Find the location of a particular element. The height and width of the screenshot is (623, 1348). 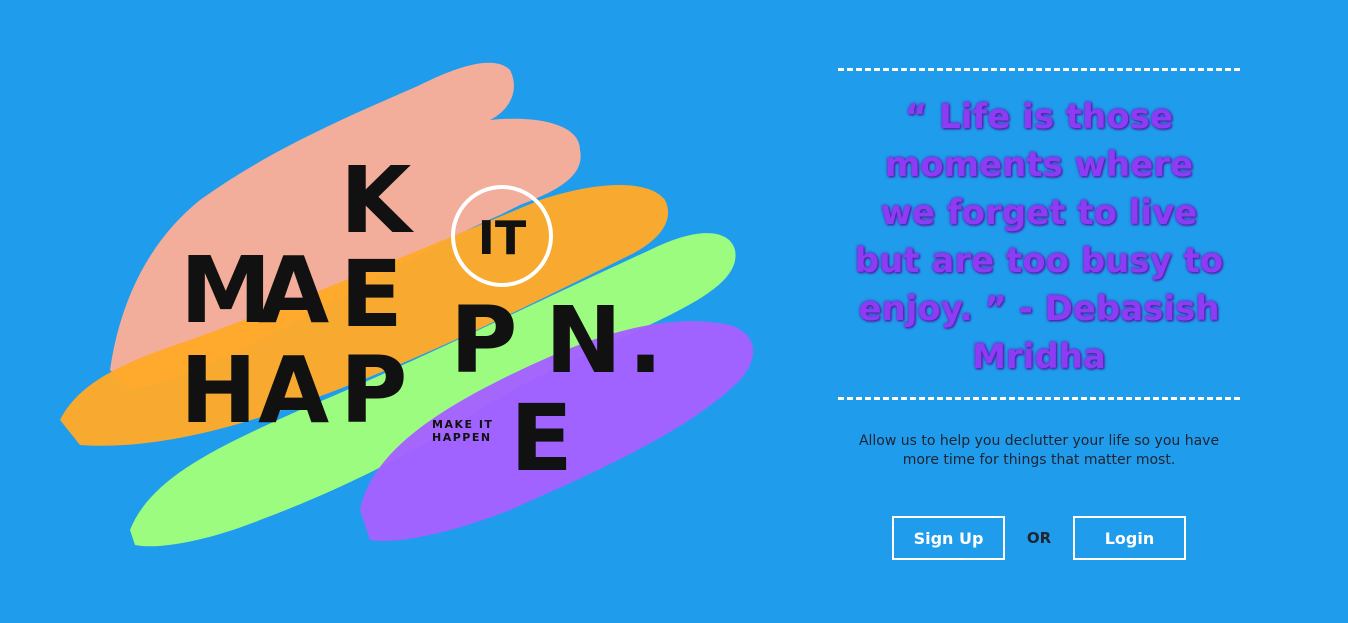

auth-actions: Sign Up OR Login is located at coordinates (1039, 538).